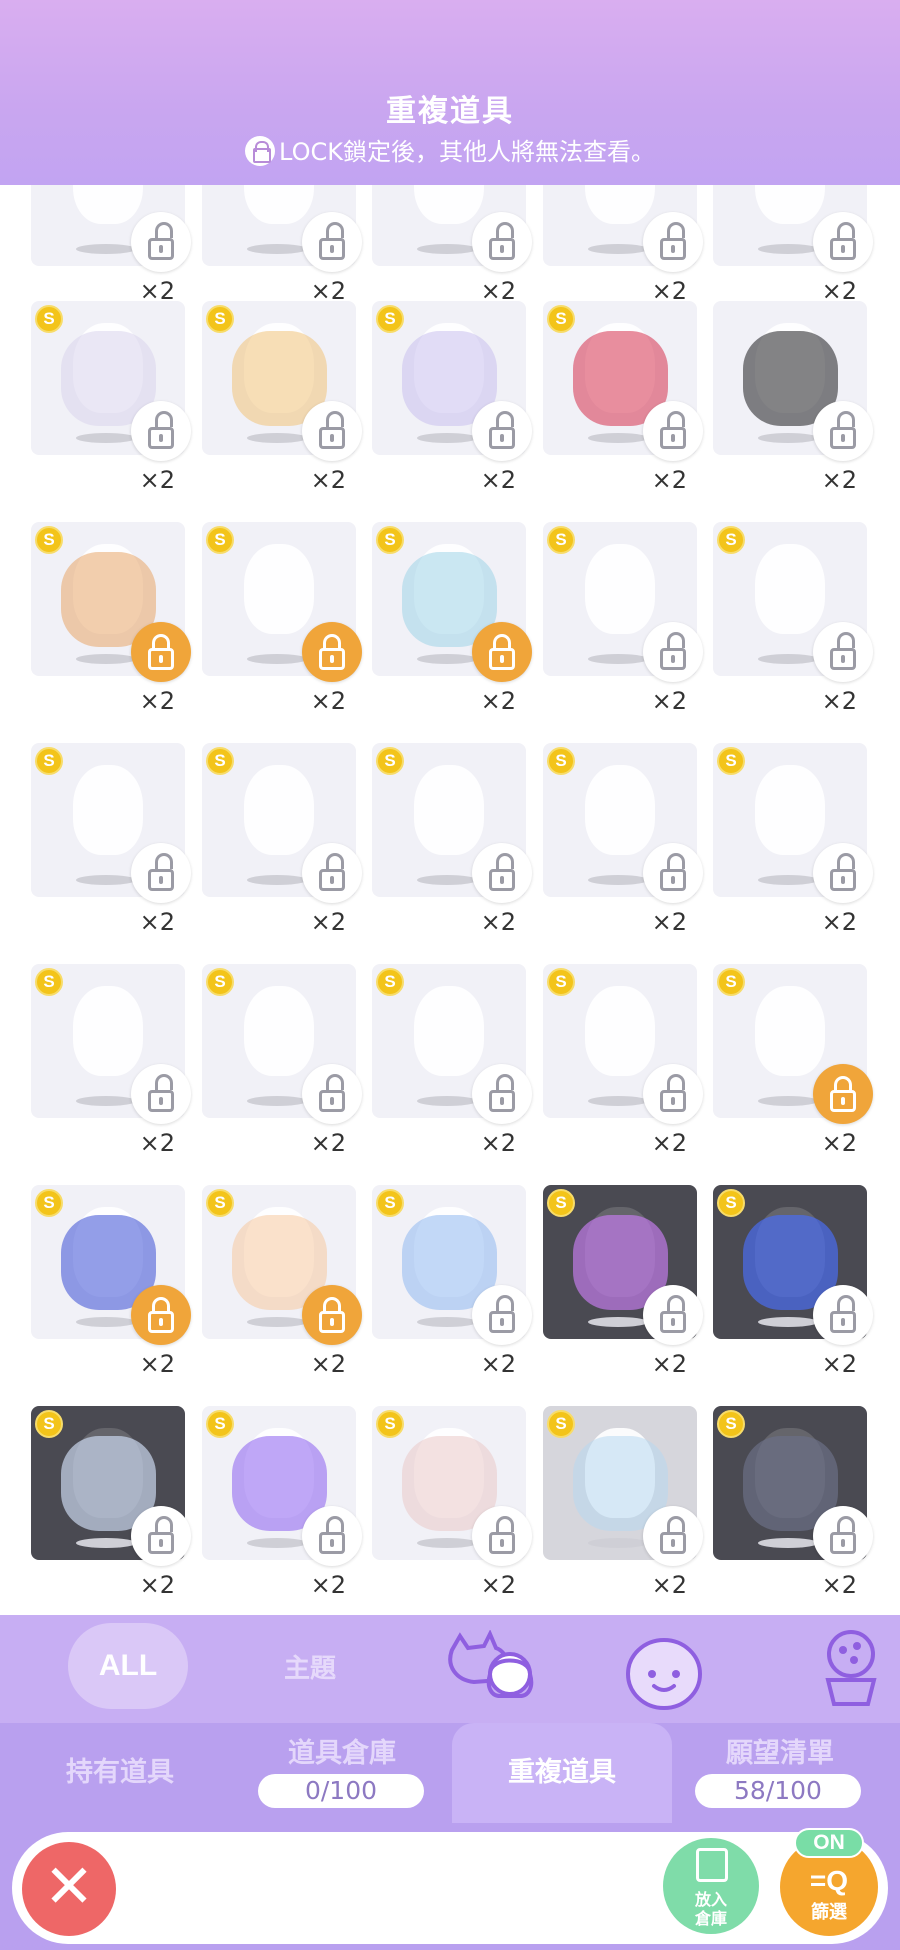 Image resolution: width=900 pixels, height=1950 pixels. I want to click on tab-owned-items: 持有道具, so click(120, 1773).